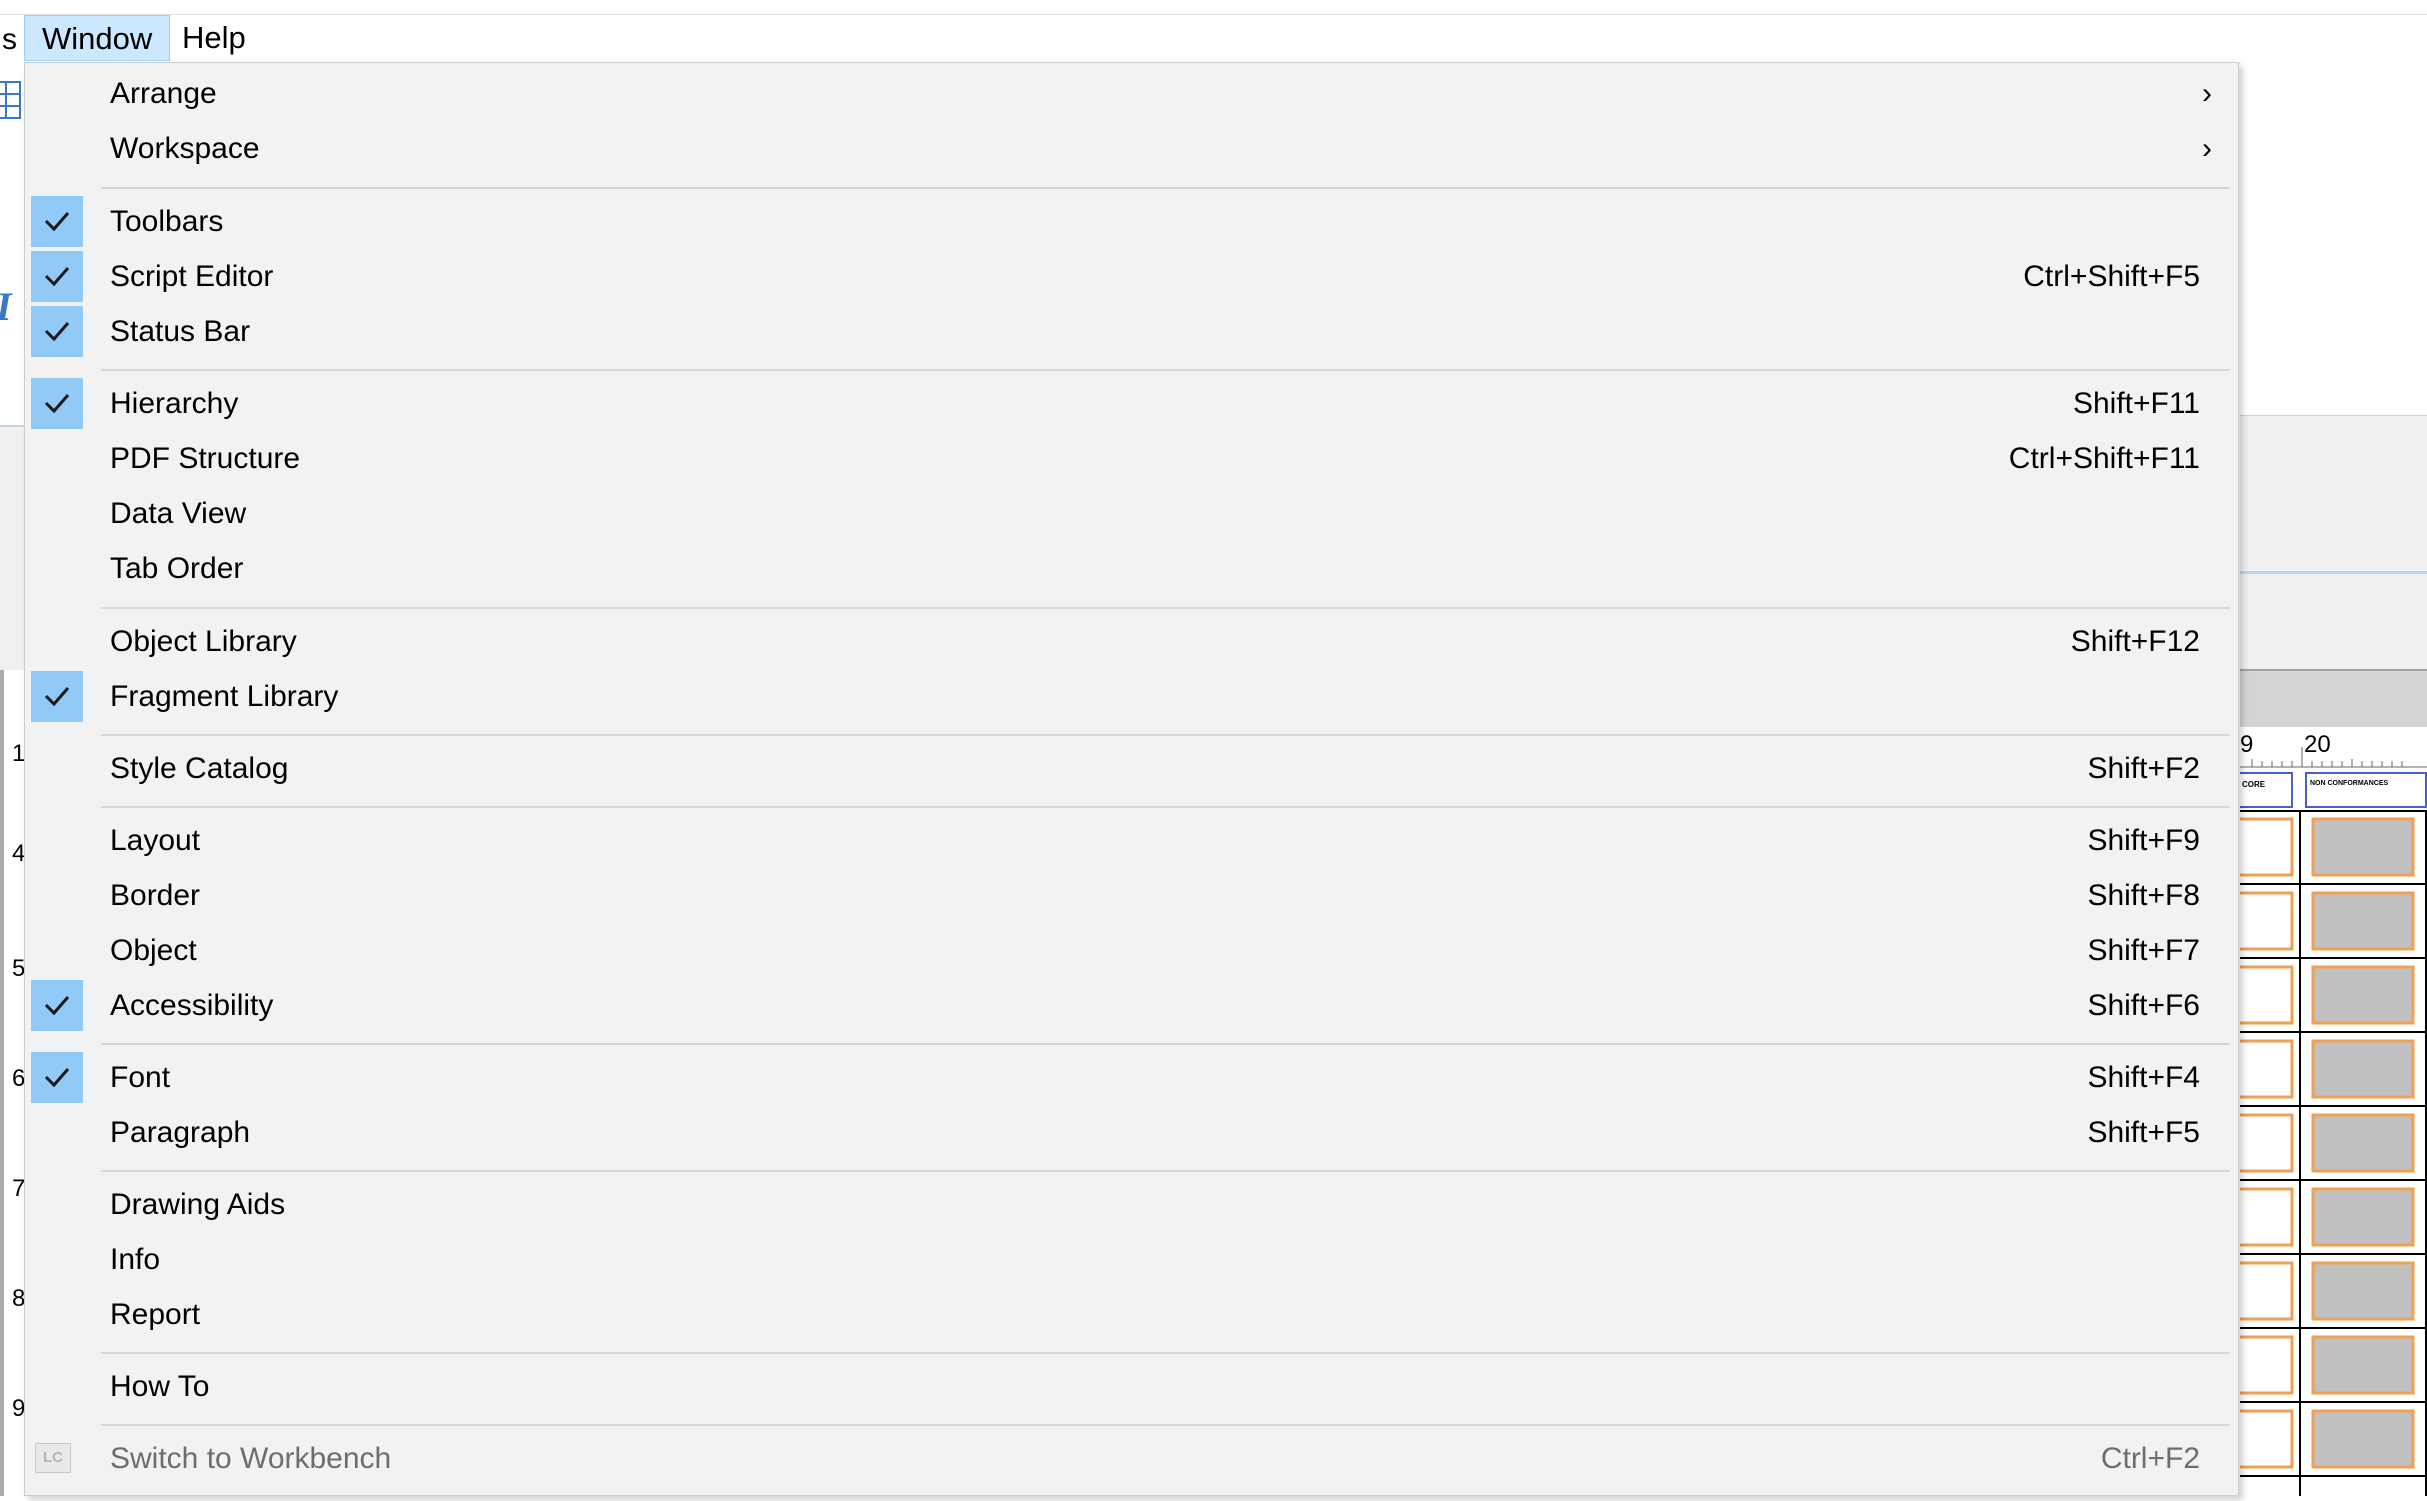  Describe the element at coordinates (10, 100) in the screenshot. I see `table-grid-icon` at that location.